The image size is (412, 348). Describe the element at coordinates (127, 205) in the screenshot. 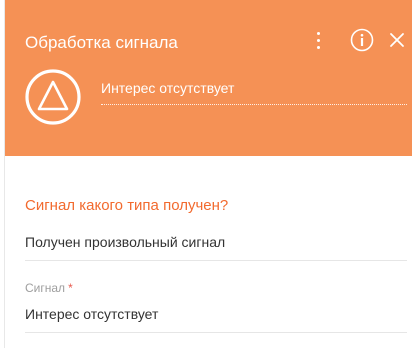

I see `section-title: Сигнал какого типа получен?` at that location.